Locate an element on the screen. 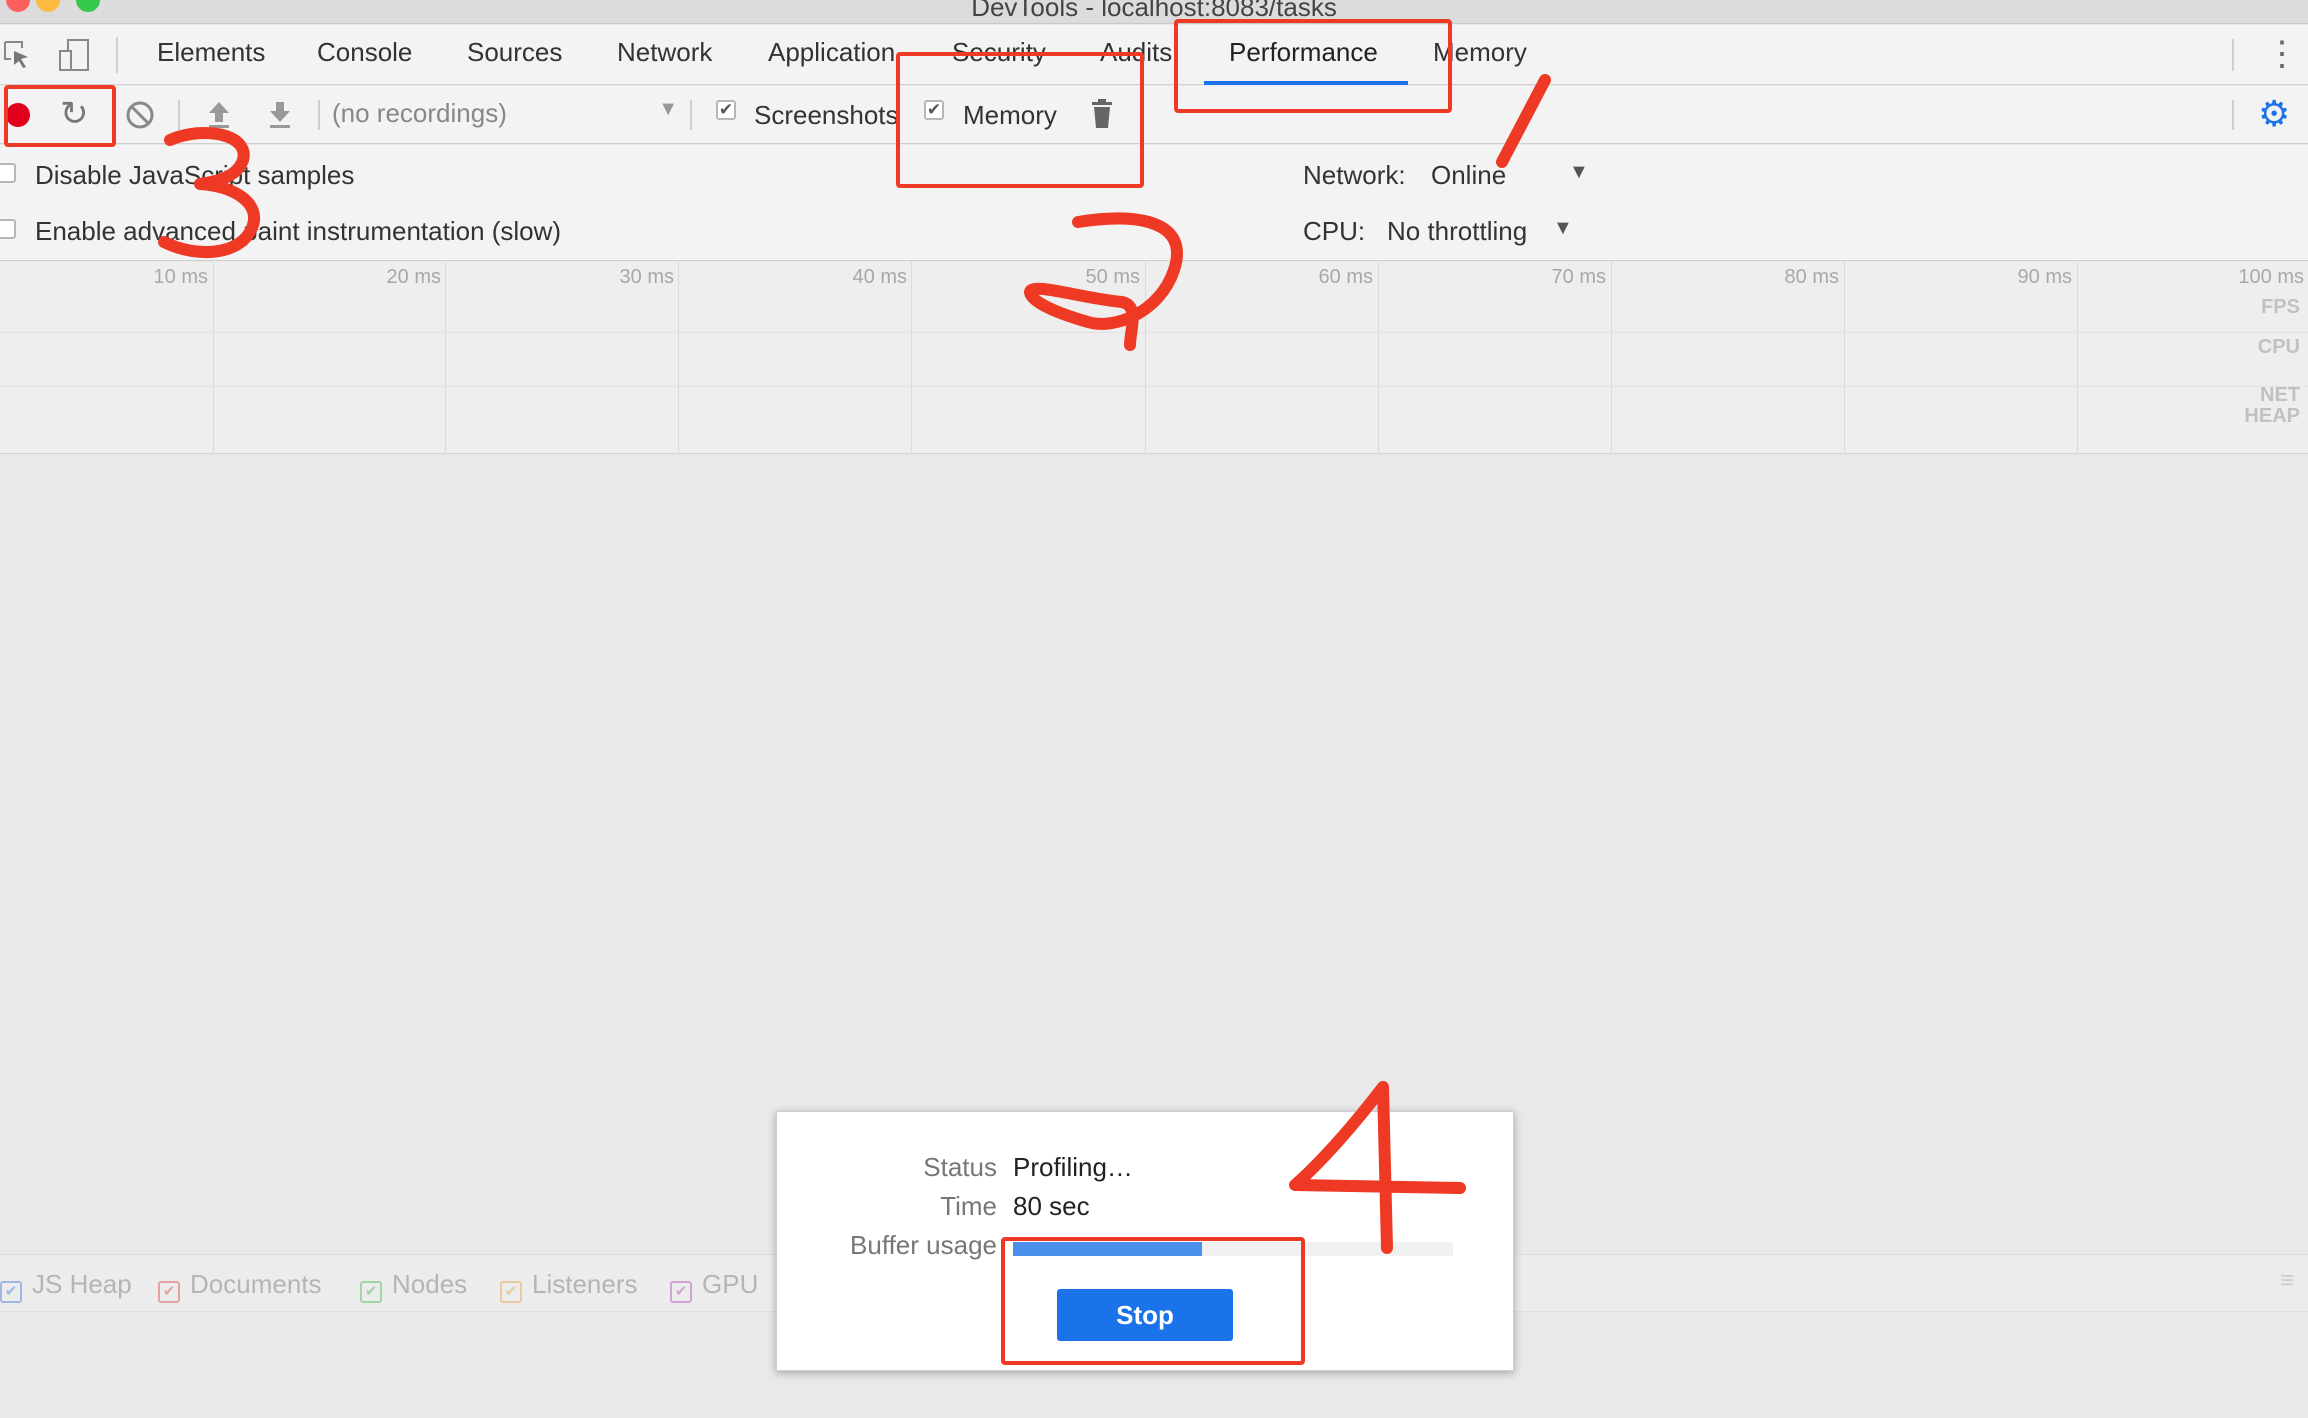 The height and width of the screenshot is (1418, 2308). tab-console: Console is located at coordinates (364, 52).